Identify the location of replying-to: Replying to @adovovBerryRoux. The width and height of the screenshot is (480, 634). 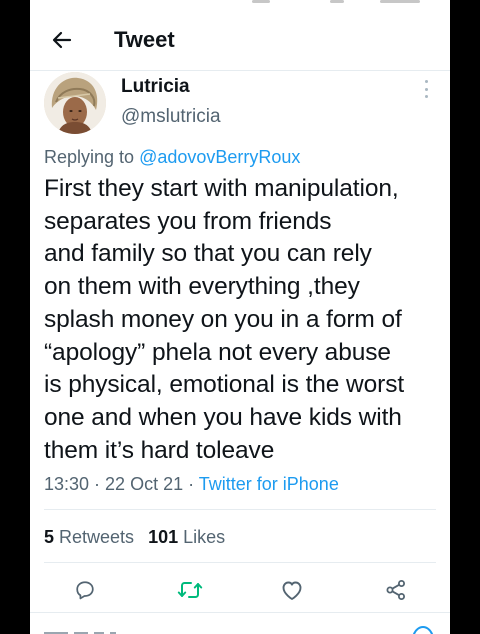
(172, 157).